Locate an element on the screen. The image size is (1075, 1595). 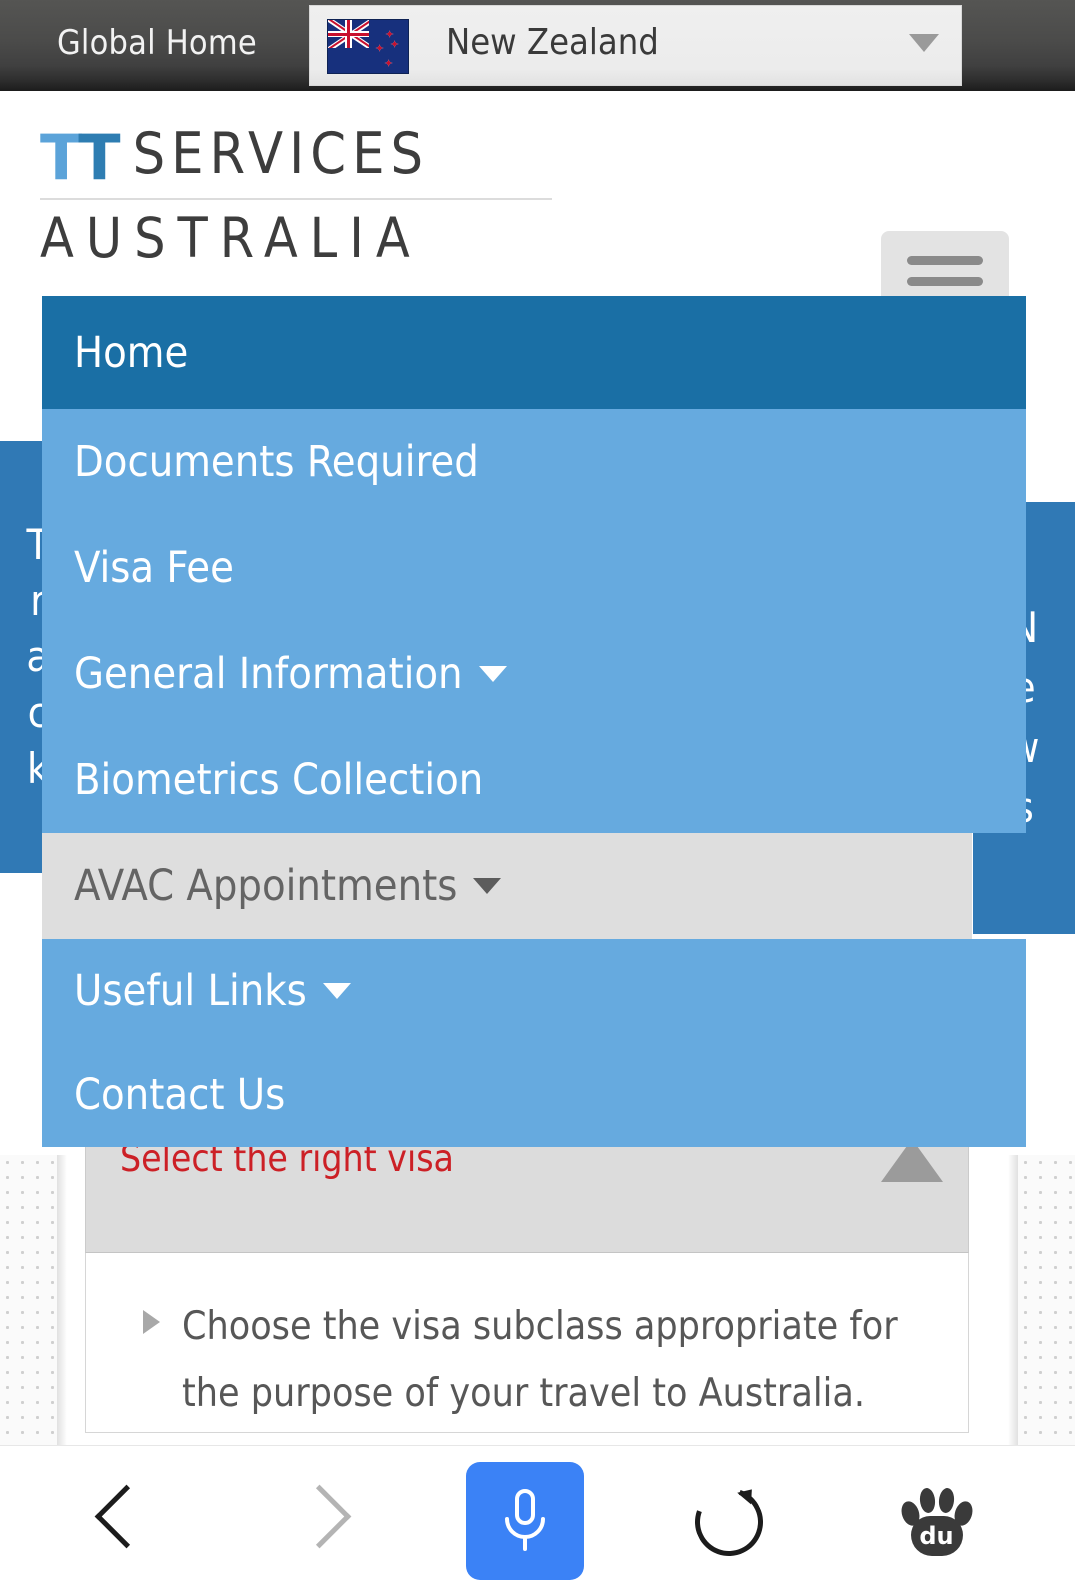
country-selector: ✦ ✦ ✦ ✦ New Zealand is located at coordinates (635, 45).